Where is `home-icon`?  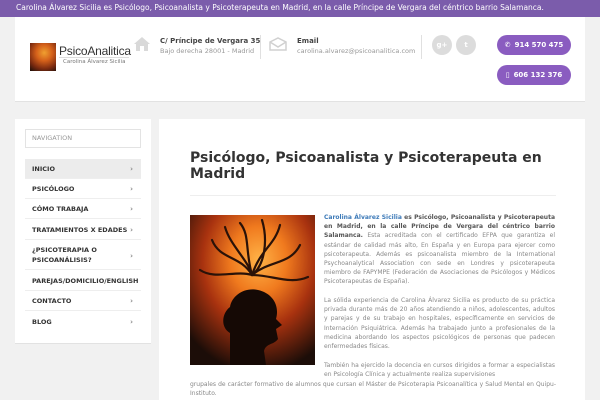 home-icon is located at coordinates (142, 44).